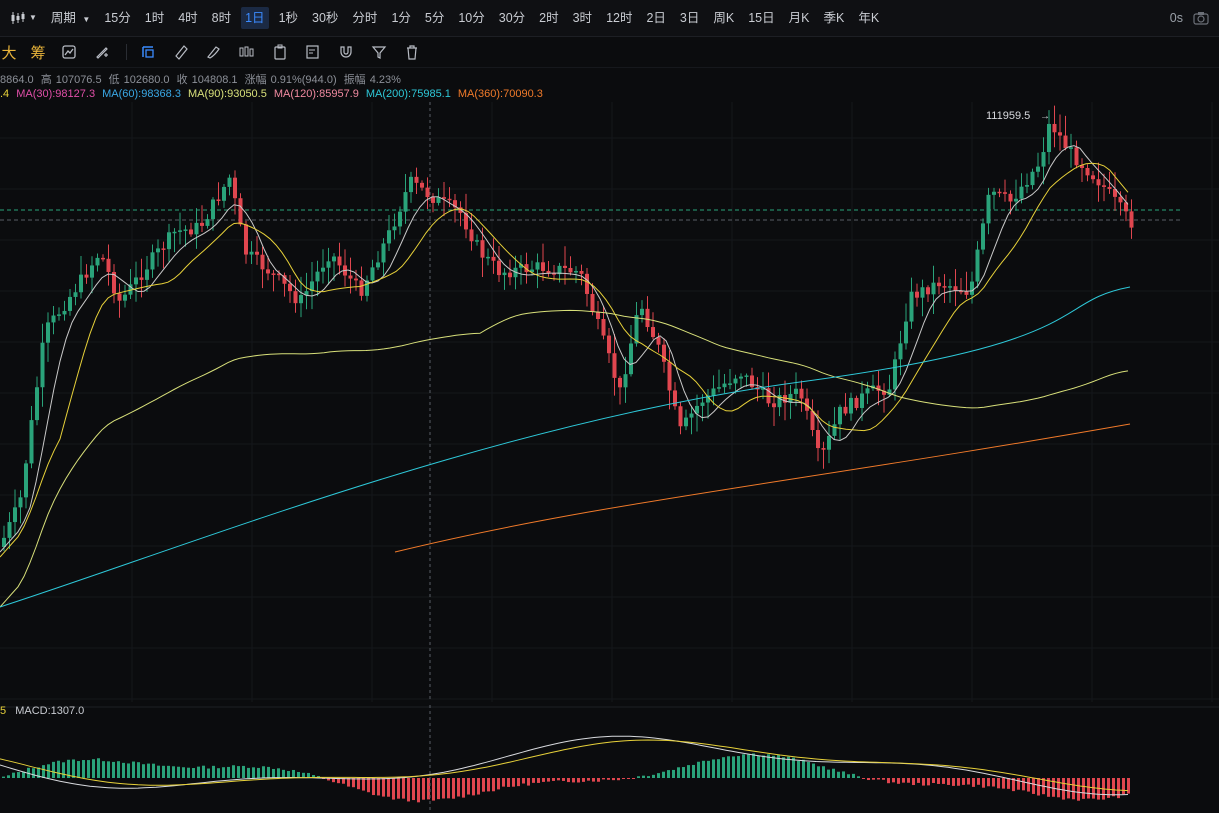 The width and height of the screenshot is (1219, 813). What do you see at coordinates (255, 18) in the screenshot?
I see `timeframe-4: 1日` at bounding box center [255, 18].